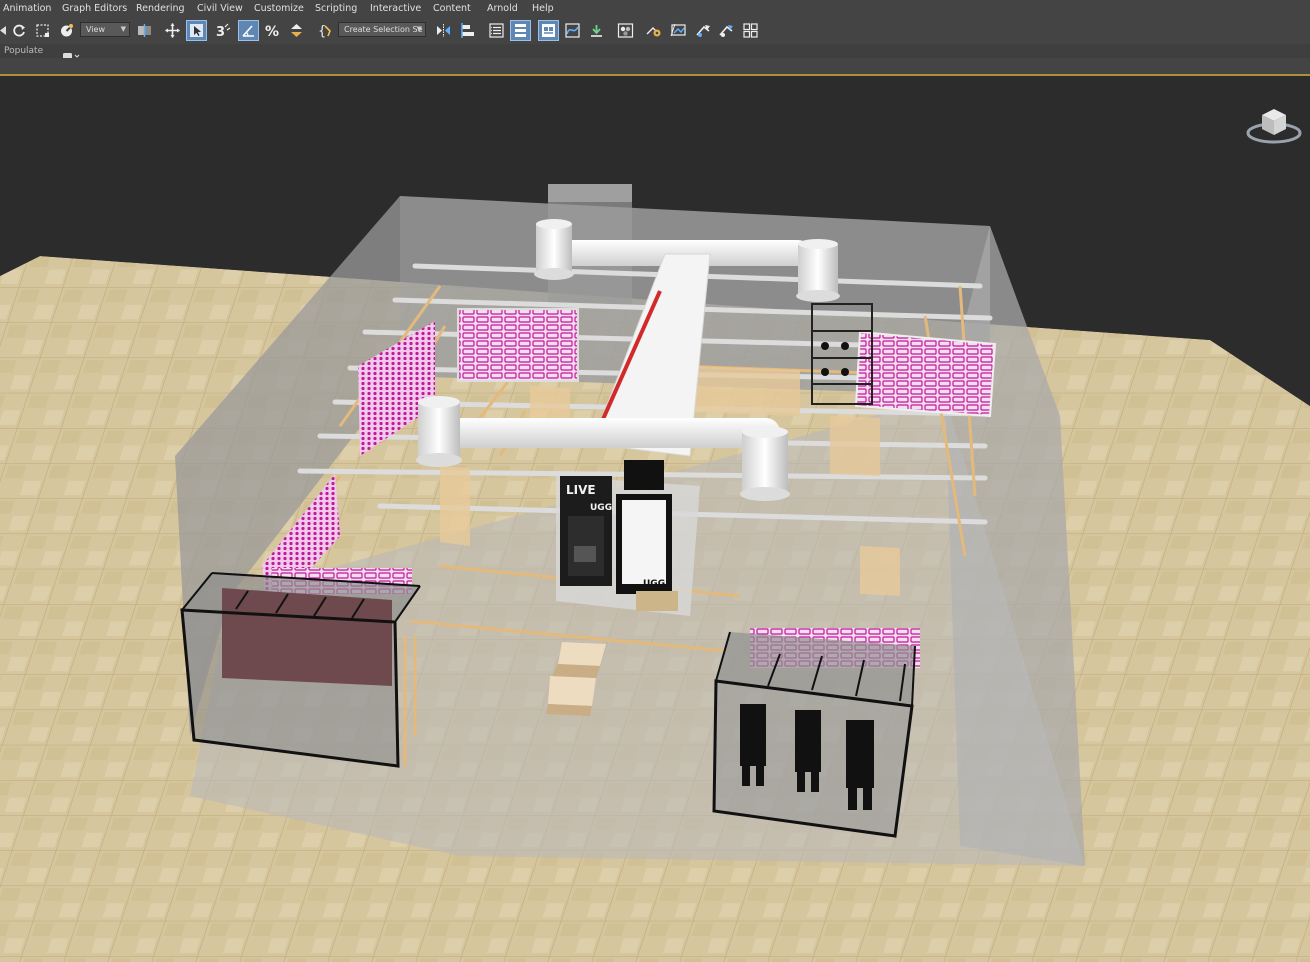 The width and height of the screenshot is (1310, 962). Describe the element at coordinates (300, 670) in the screenshot. I see `front-window-left` at that location.